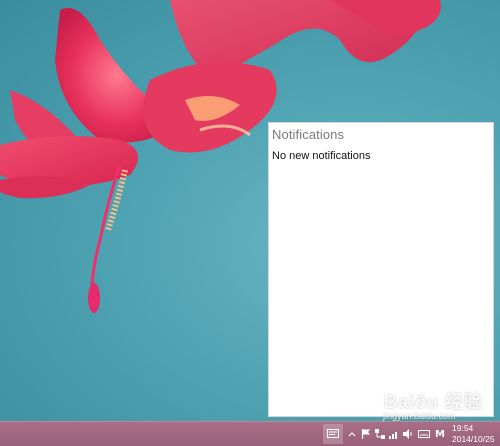 The image size is (500, 446). I want to click on flag-icon-glyph, so click(365, 434).